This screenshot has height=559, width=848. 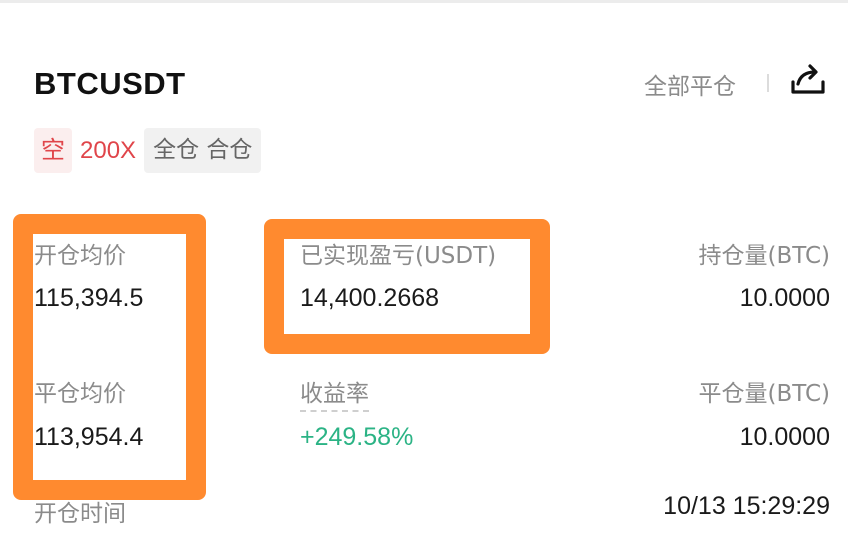 I want to click on header-divider, so click(x=768, y=83).